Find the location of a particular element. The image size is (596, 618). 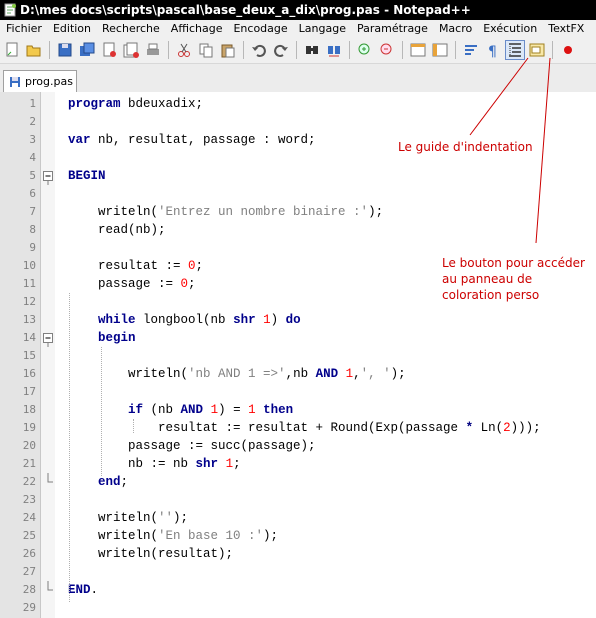

code-token: 0 is located at coordinates (184, 284).